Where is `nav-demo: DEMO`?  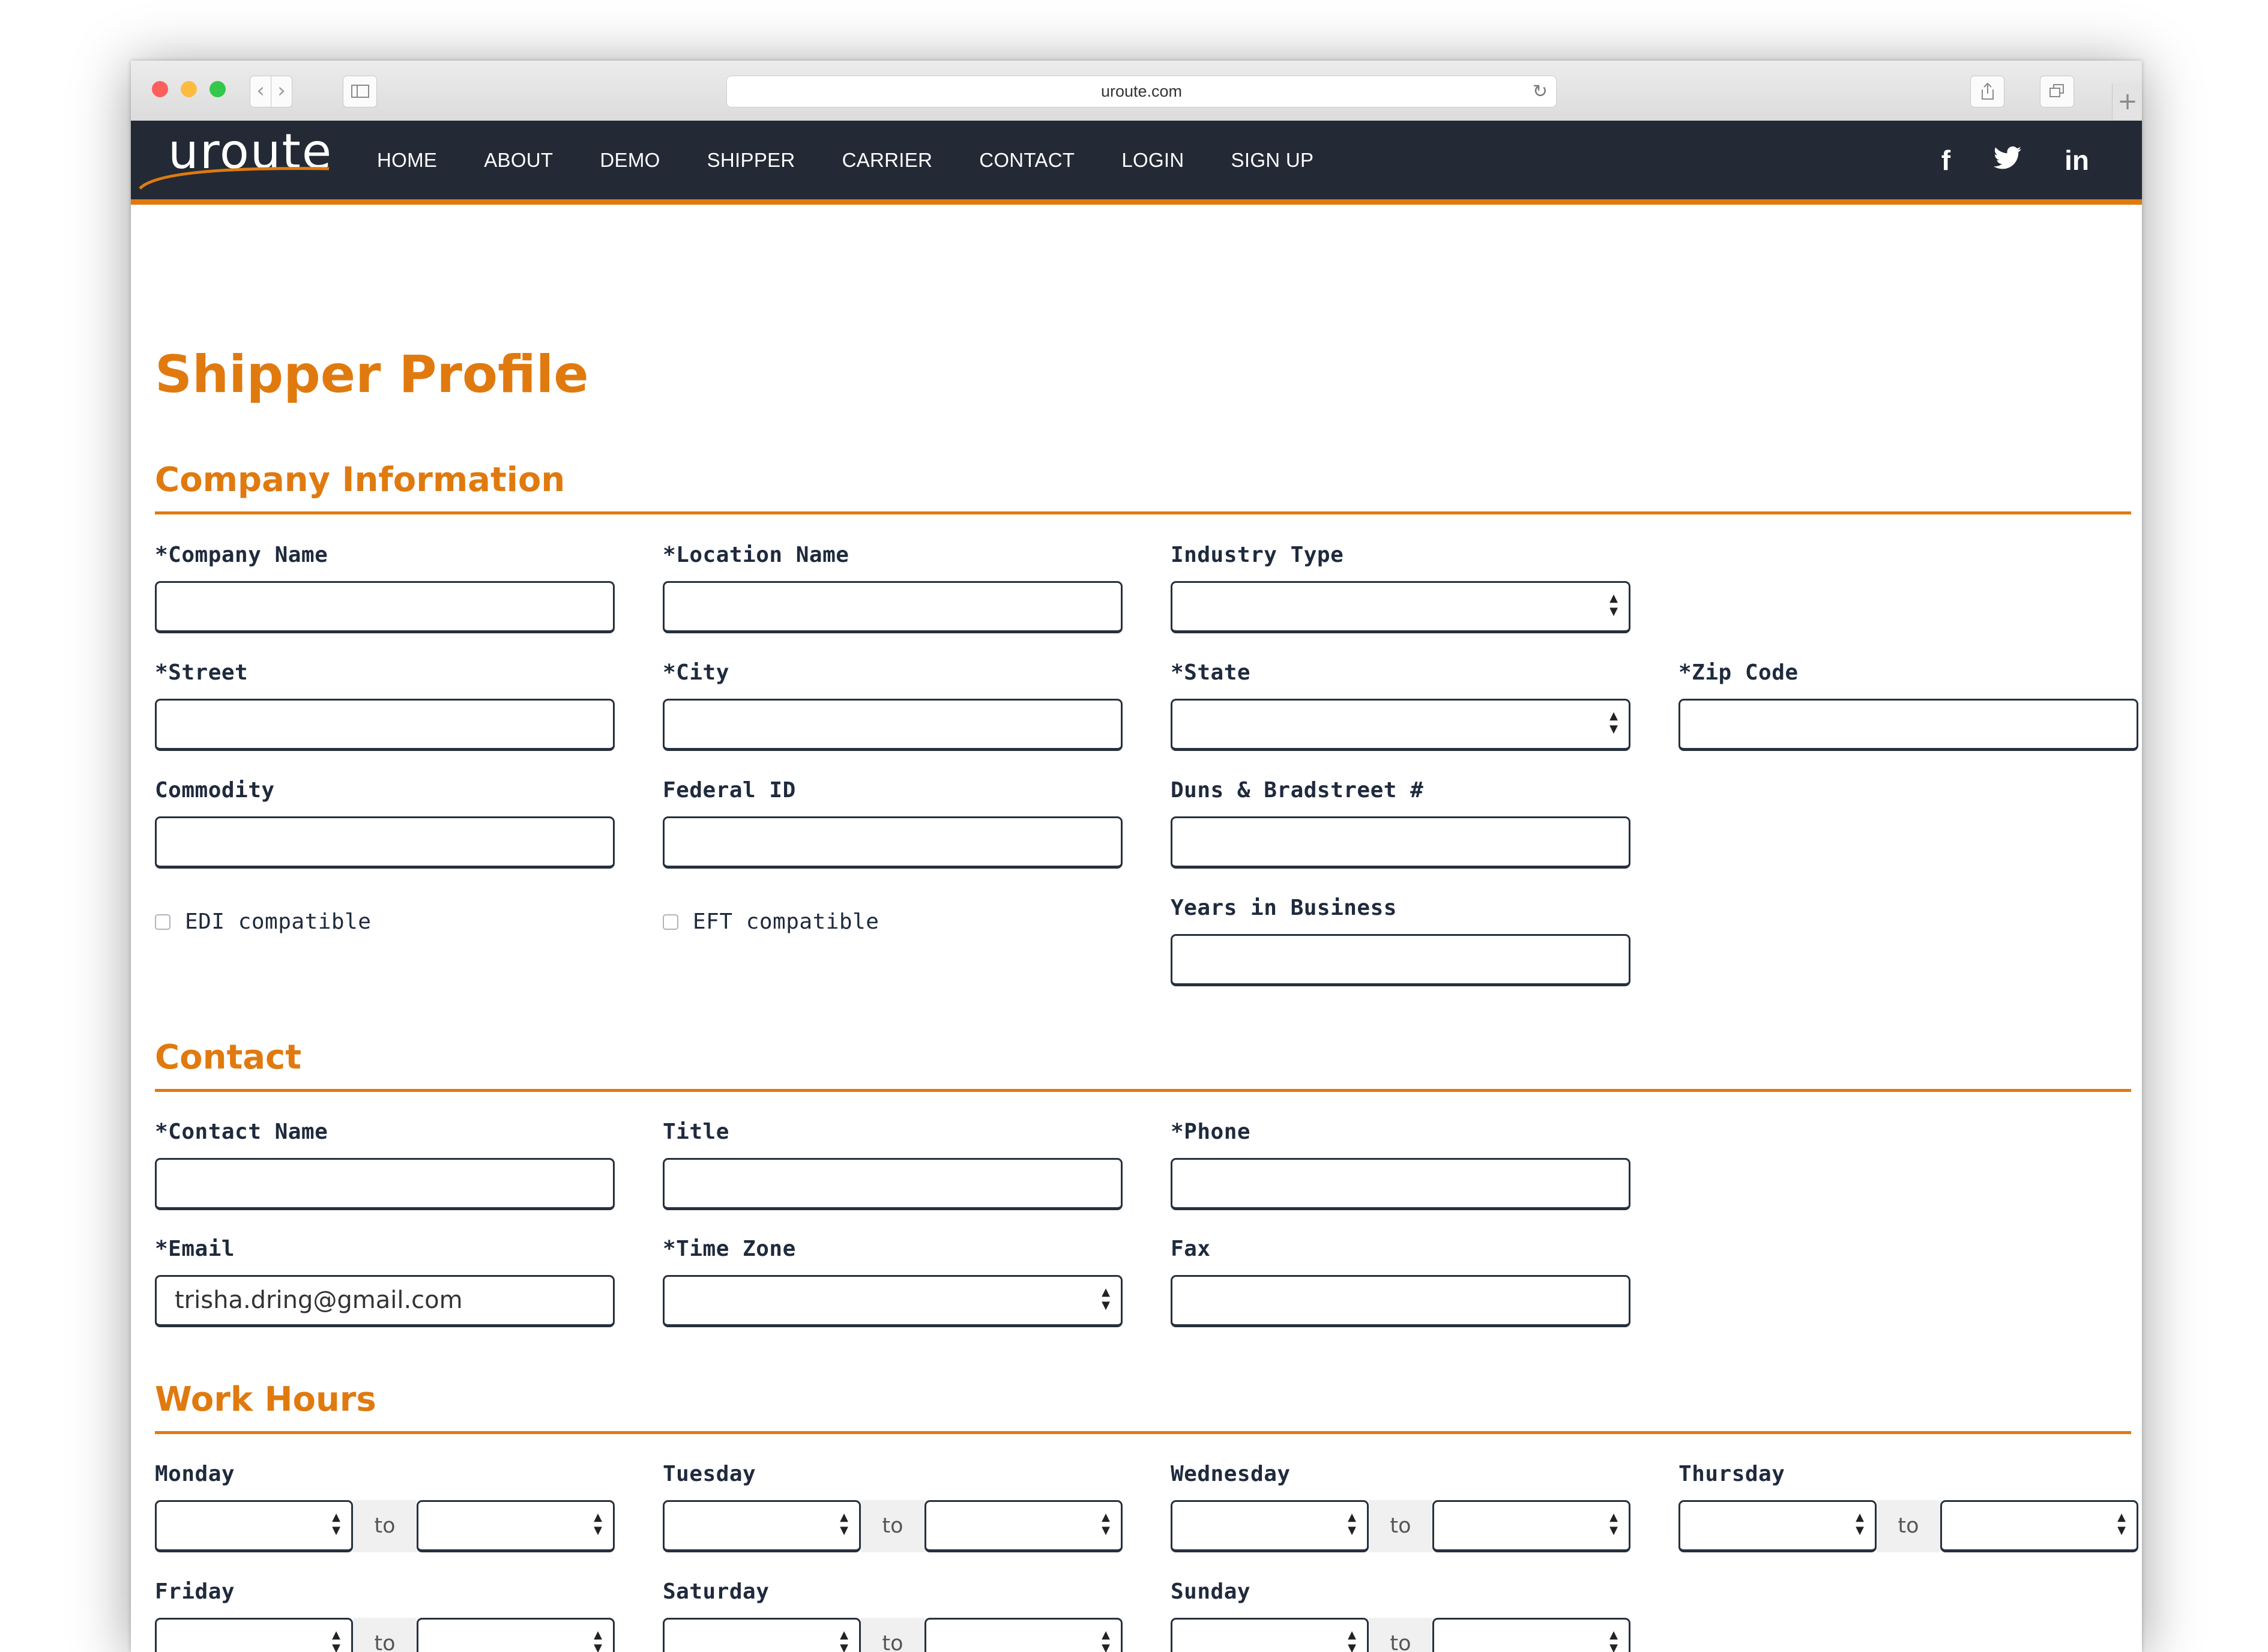 nav-demo: DEMO is located at coordinates (630, 160).